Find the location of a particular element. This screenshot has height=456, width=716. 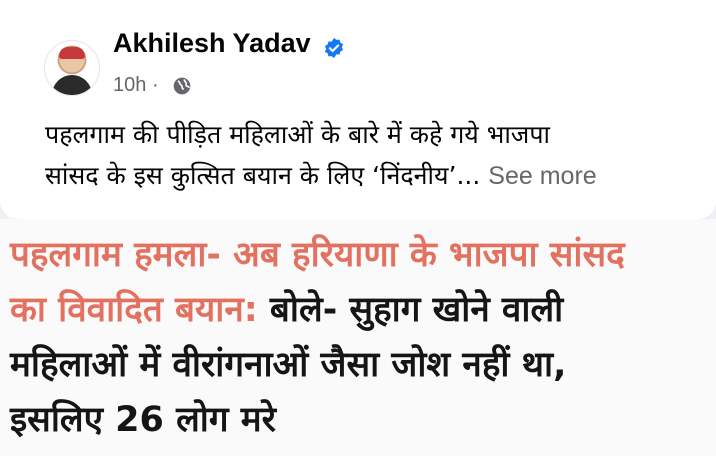

headline-line-3: महिलाओं में वीरांगनाओं जैसा जोश नहीं था, is located at coordinates (288, 365).